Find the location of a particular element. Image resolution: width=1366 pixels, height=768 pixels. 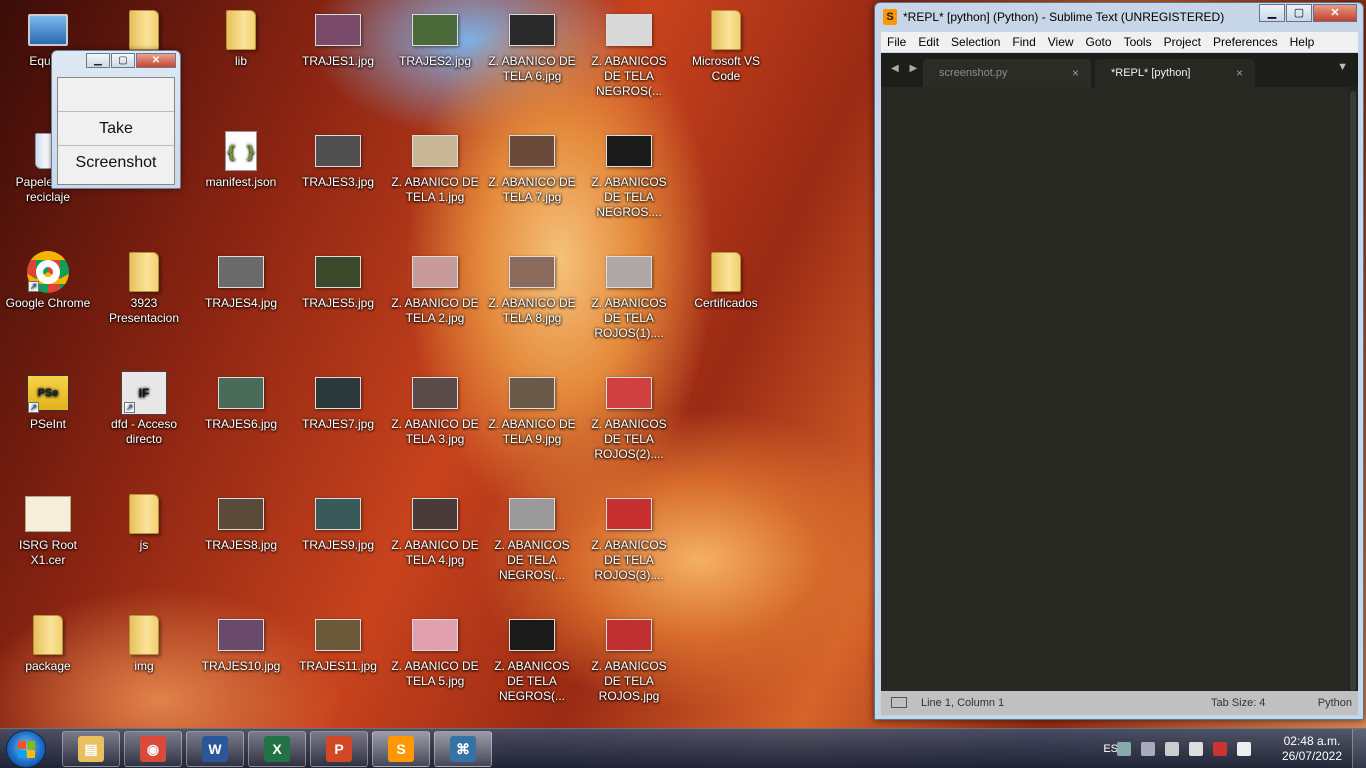

start-button is located at coordinates (26, 749).